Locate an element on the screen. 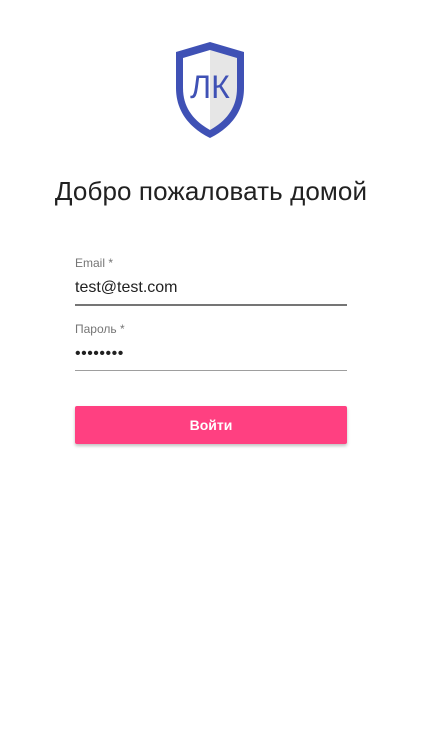  password-underline is located at coordinates (211, 370).